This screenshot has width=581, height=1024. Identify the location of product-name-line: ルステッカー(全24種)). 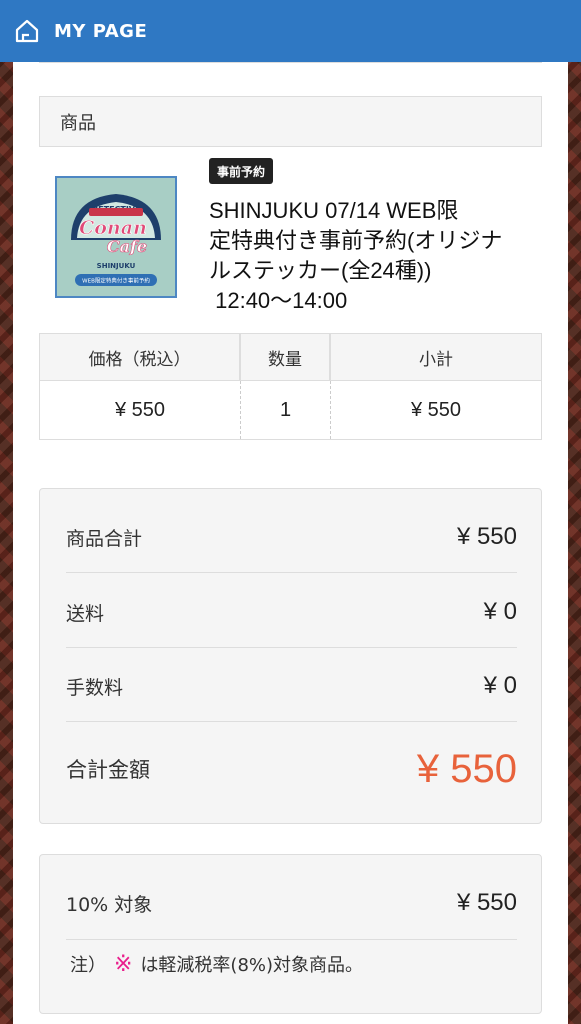
(320, 270).